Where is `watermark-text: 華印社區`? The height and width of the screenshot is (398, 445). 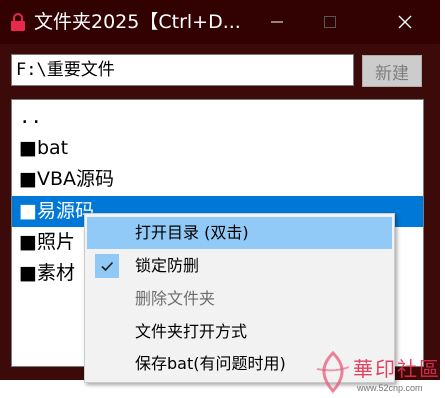
watermark-text: 華印社區 is located at coordinates (397, 369).